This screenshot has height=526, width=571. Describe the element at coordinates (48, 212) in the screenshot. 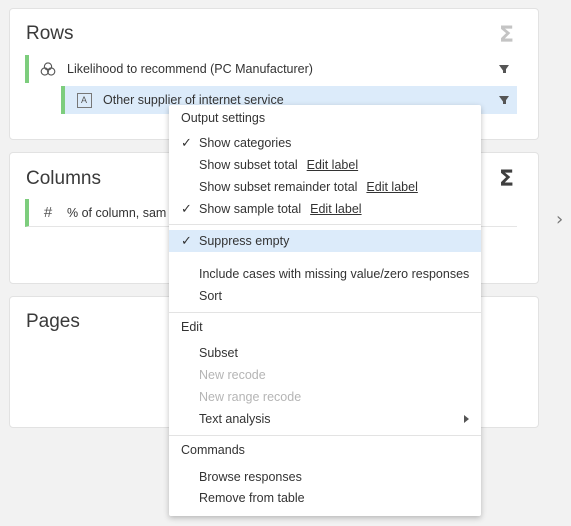

I see `hash-icon: #` at that location.